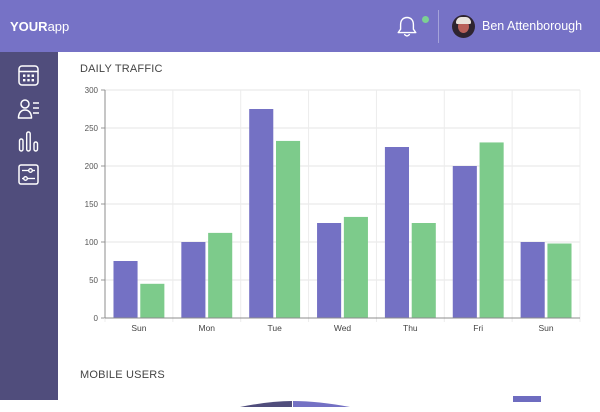 The height and width of the screenshot is (412, 600). Describe the element at coordinates (266, 404) in the screenshot. I see `pie-slice-a` at that location.